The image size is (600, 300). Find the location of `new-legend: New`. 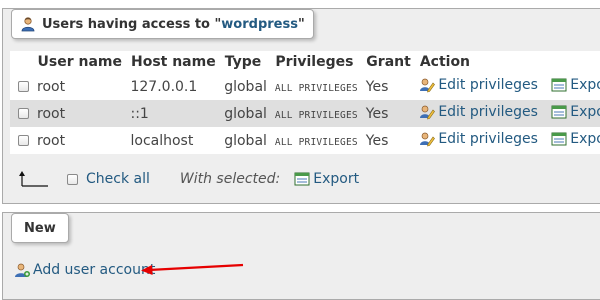

new-legend: New is located at coordinates (40, 228).